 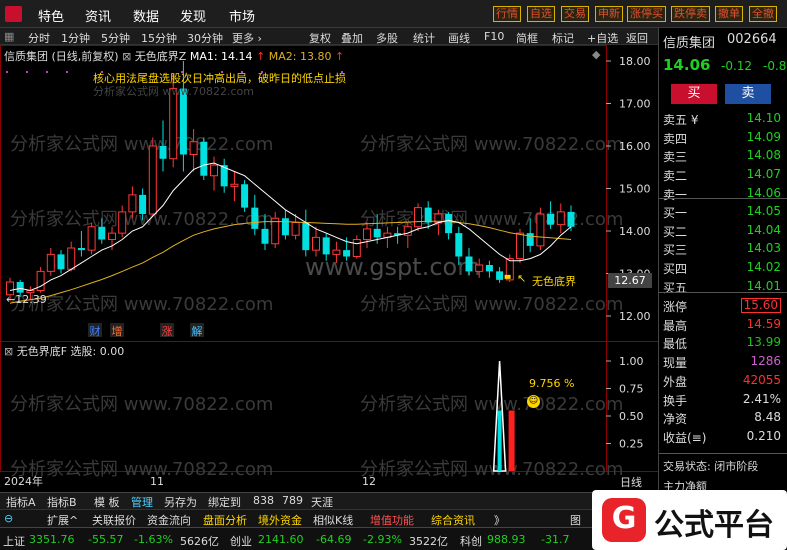 I want to click on ask-row: 卖三 14.08, so click(x=722, y=156).